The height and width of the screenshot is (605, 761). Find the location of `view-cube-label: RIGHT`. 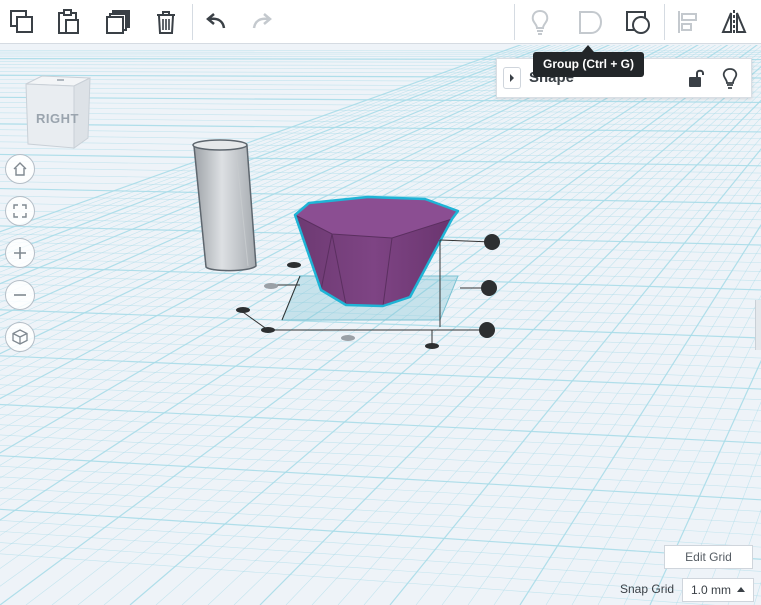

view-cube-label: RIGHT is located at coordinates (57, 118).